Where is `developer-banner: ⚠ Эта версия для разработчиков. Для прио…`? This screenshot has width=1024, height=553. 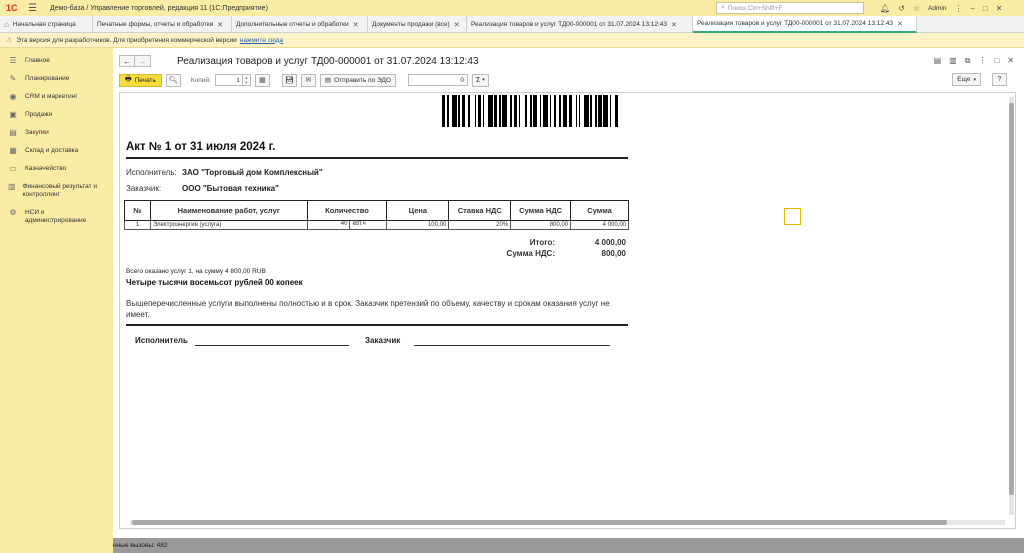
developer-banner: ⚠ Эта версия для разработчиков. Для прио… is located at coordinates (512, 40).